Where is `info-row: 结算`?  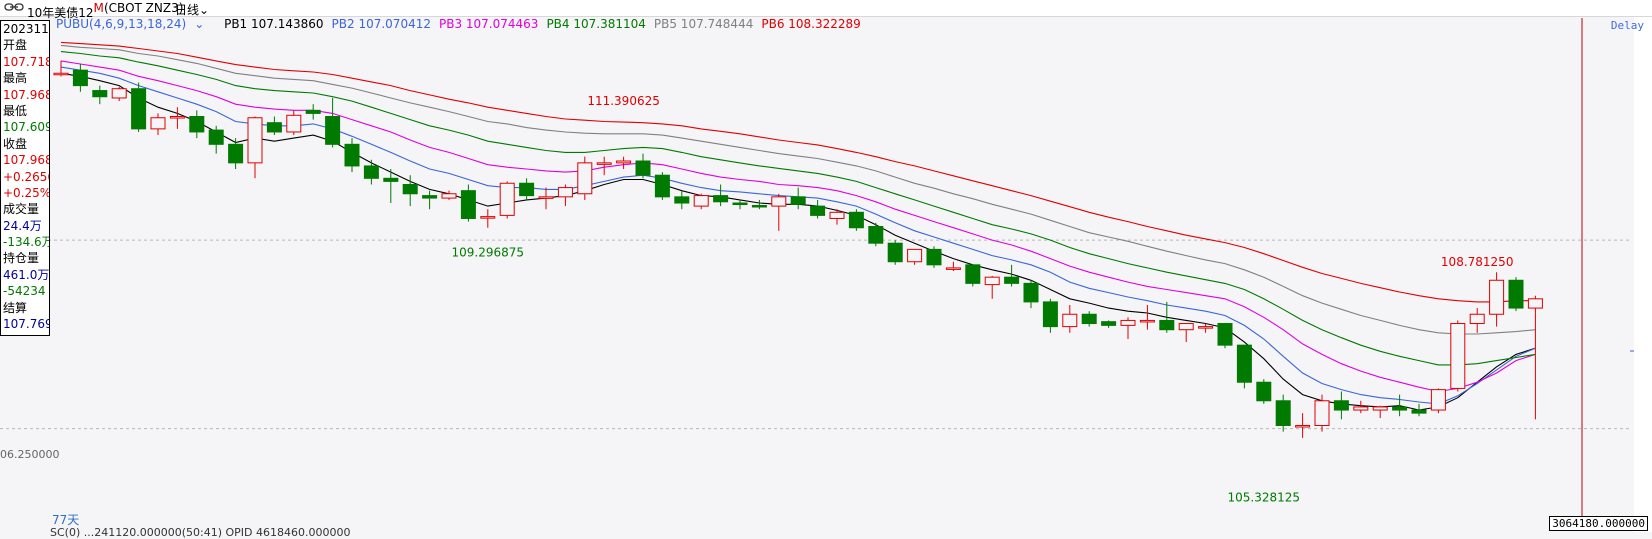
info-row: 结算 is located at coordinates (15, 307).